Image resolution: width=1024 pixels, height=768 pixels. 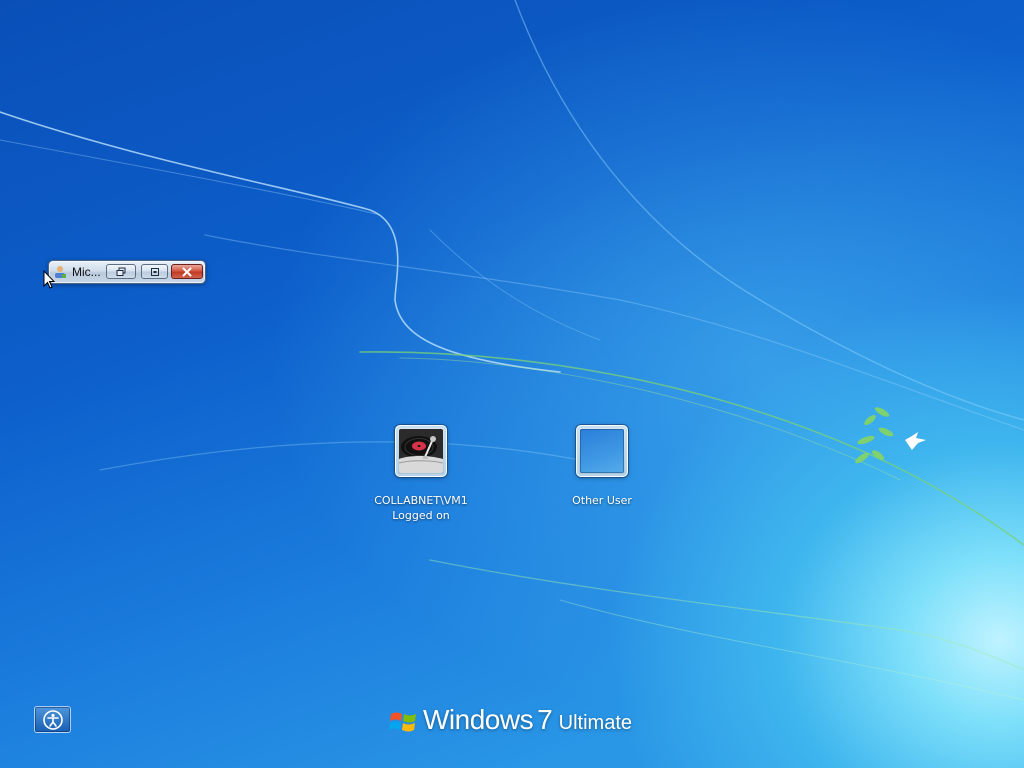 I want to click on user-tile-collabnet-vm1: COLLABNET\VM1 Logged on, so click(x=421, y=474).